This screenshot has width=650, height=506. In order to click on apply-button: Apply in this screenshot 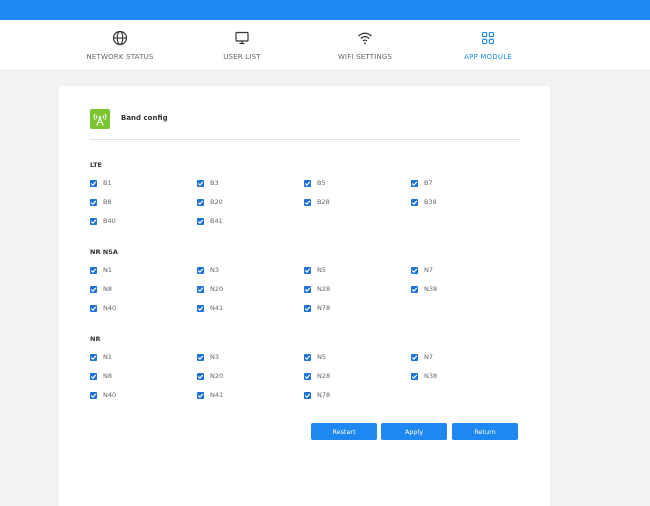, I will do `click(414, 431)`.